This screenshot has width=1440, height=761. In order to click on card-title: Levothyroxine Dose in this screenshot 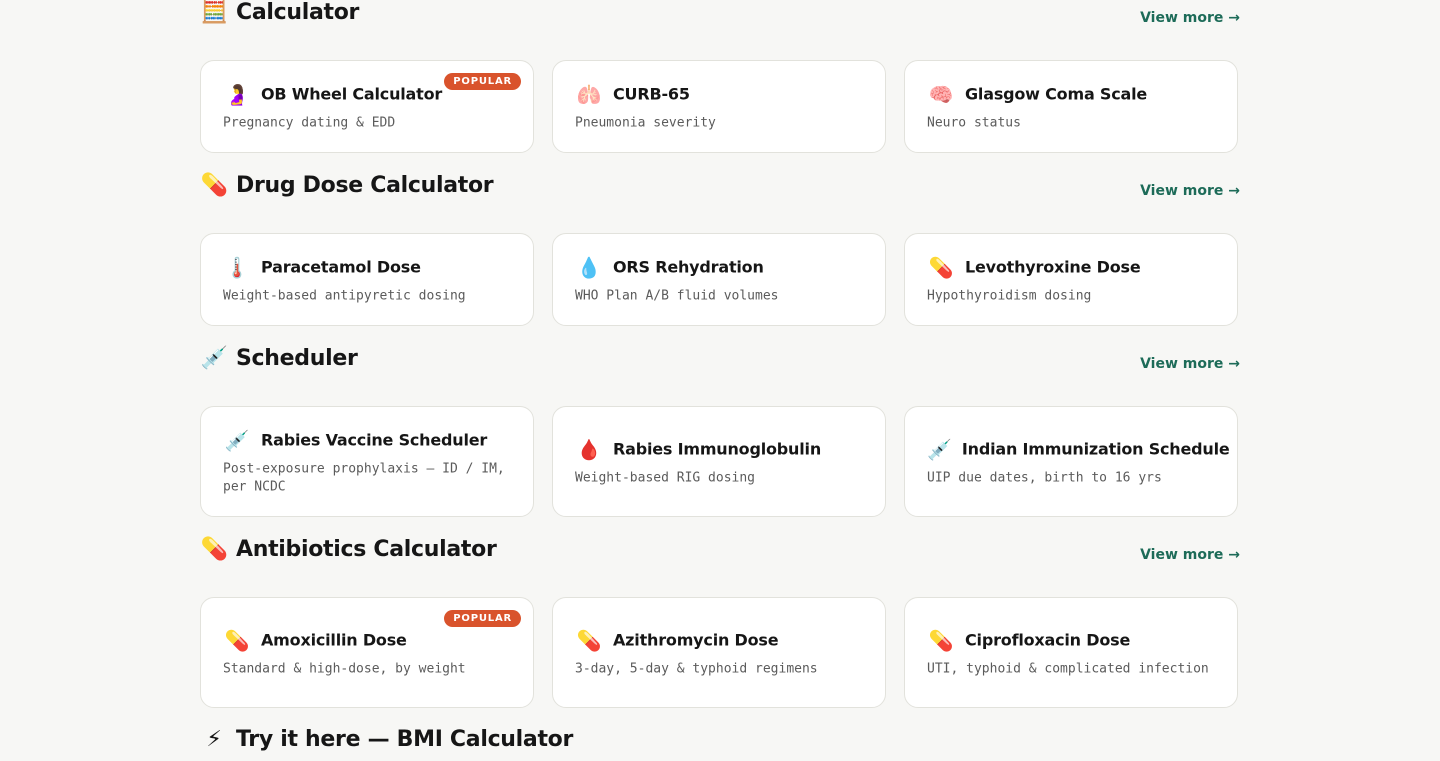, I will do `click(1053, 267)`.